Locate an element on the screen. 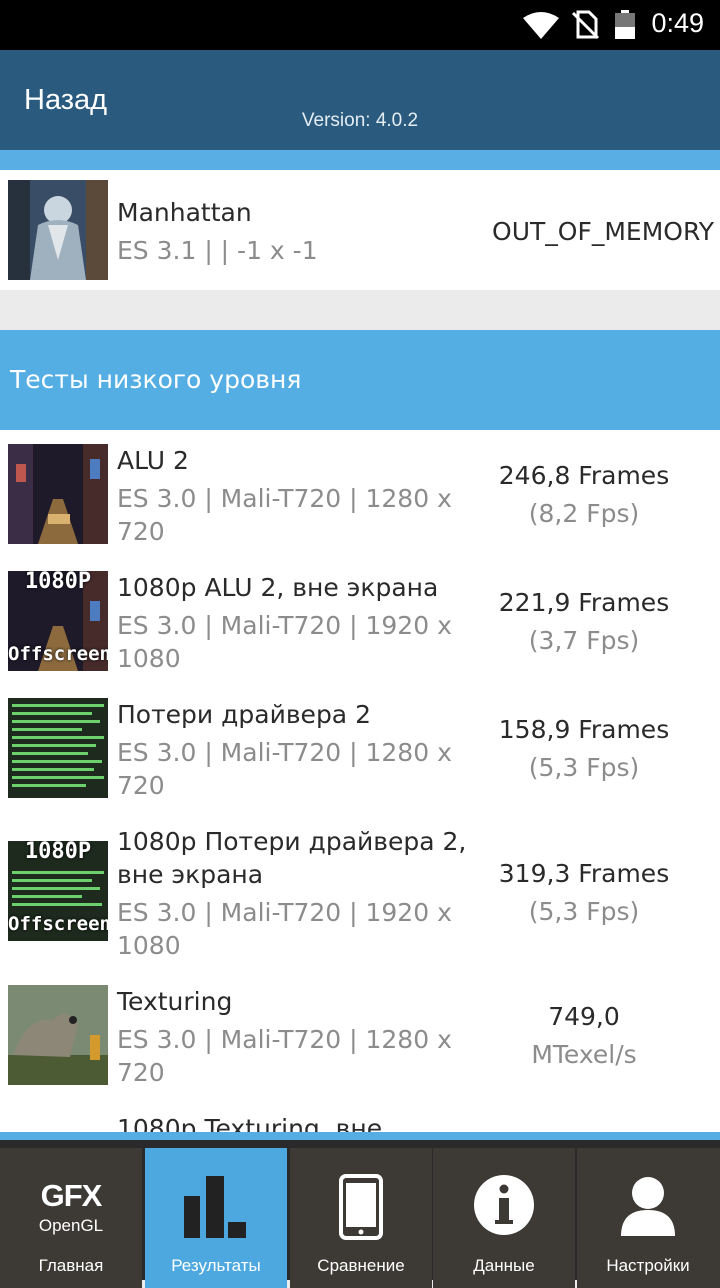  score-value: 749,0 is located at coordinates (584, 1016).